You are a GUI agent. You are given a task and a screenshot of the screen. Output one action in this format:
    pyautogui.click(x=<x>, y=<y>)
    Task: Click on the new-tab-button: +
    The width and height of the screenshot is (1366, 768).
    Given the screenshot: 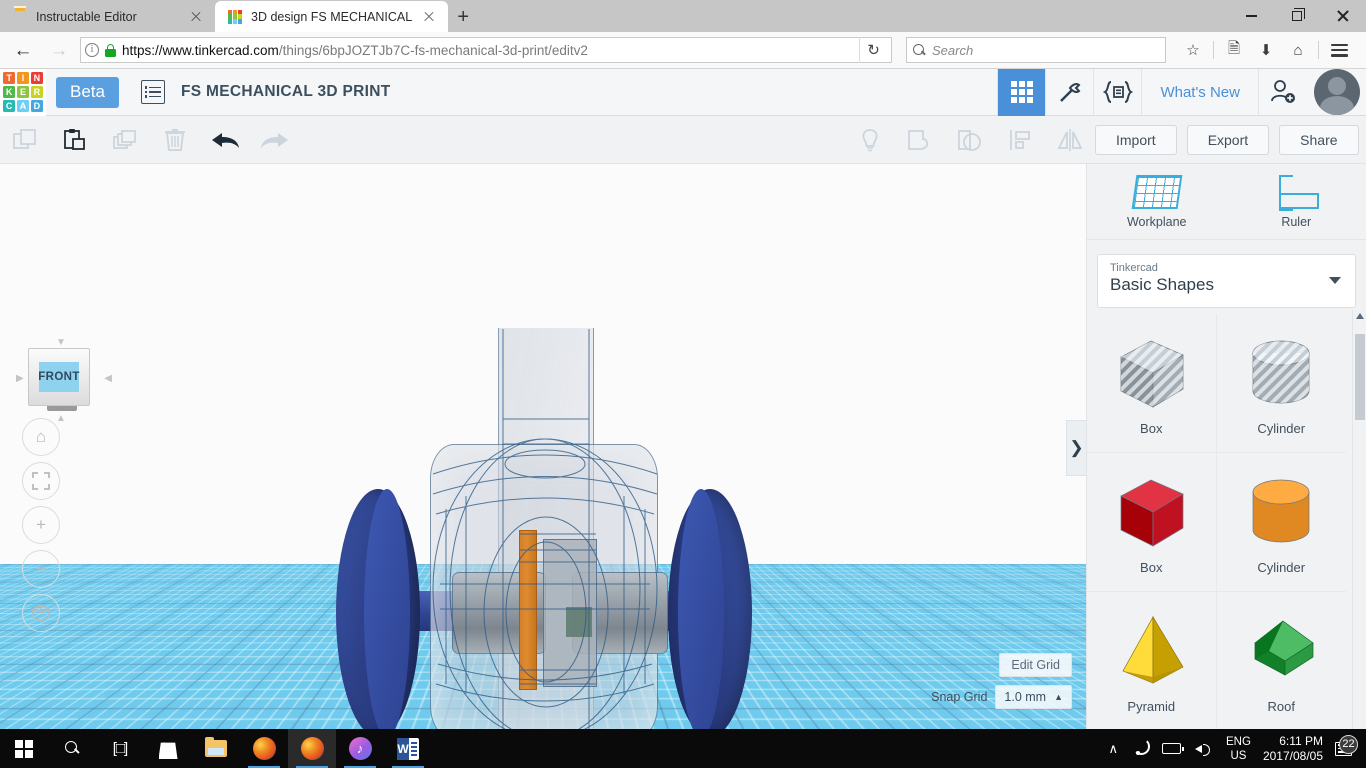 What is the action you would take?
    pyautogui.click(x=463, y=17)
    